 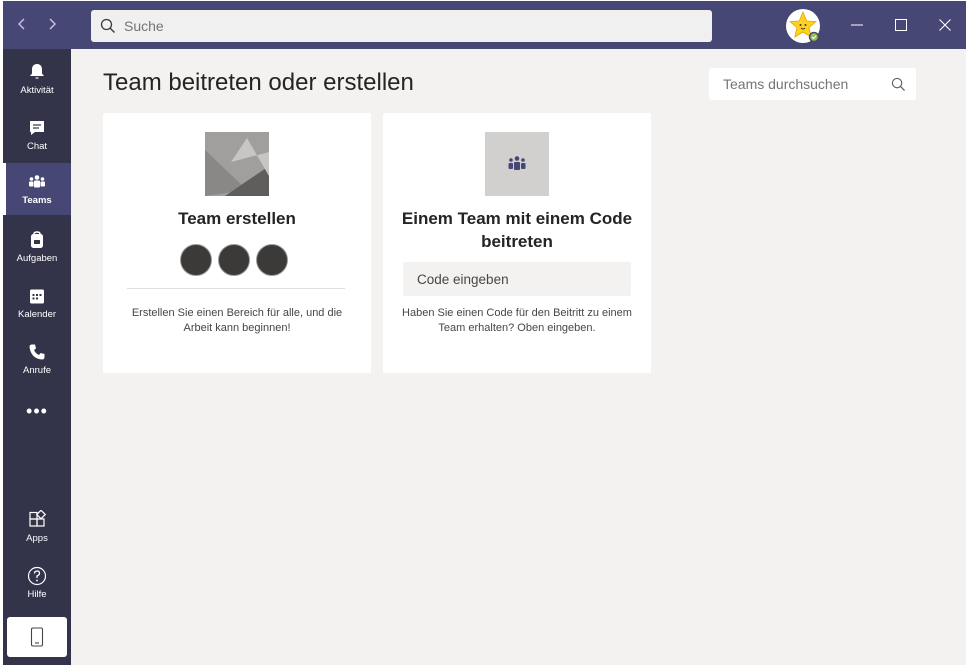 I want to click on apps-icon, so click(x=38, y=518).